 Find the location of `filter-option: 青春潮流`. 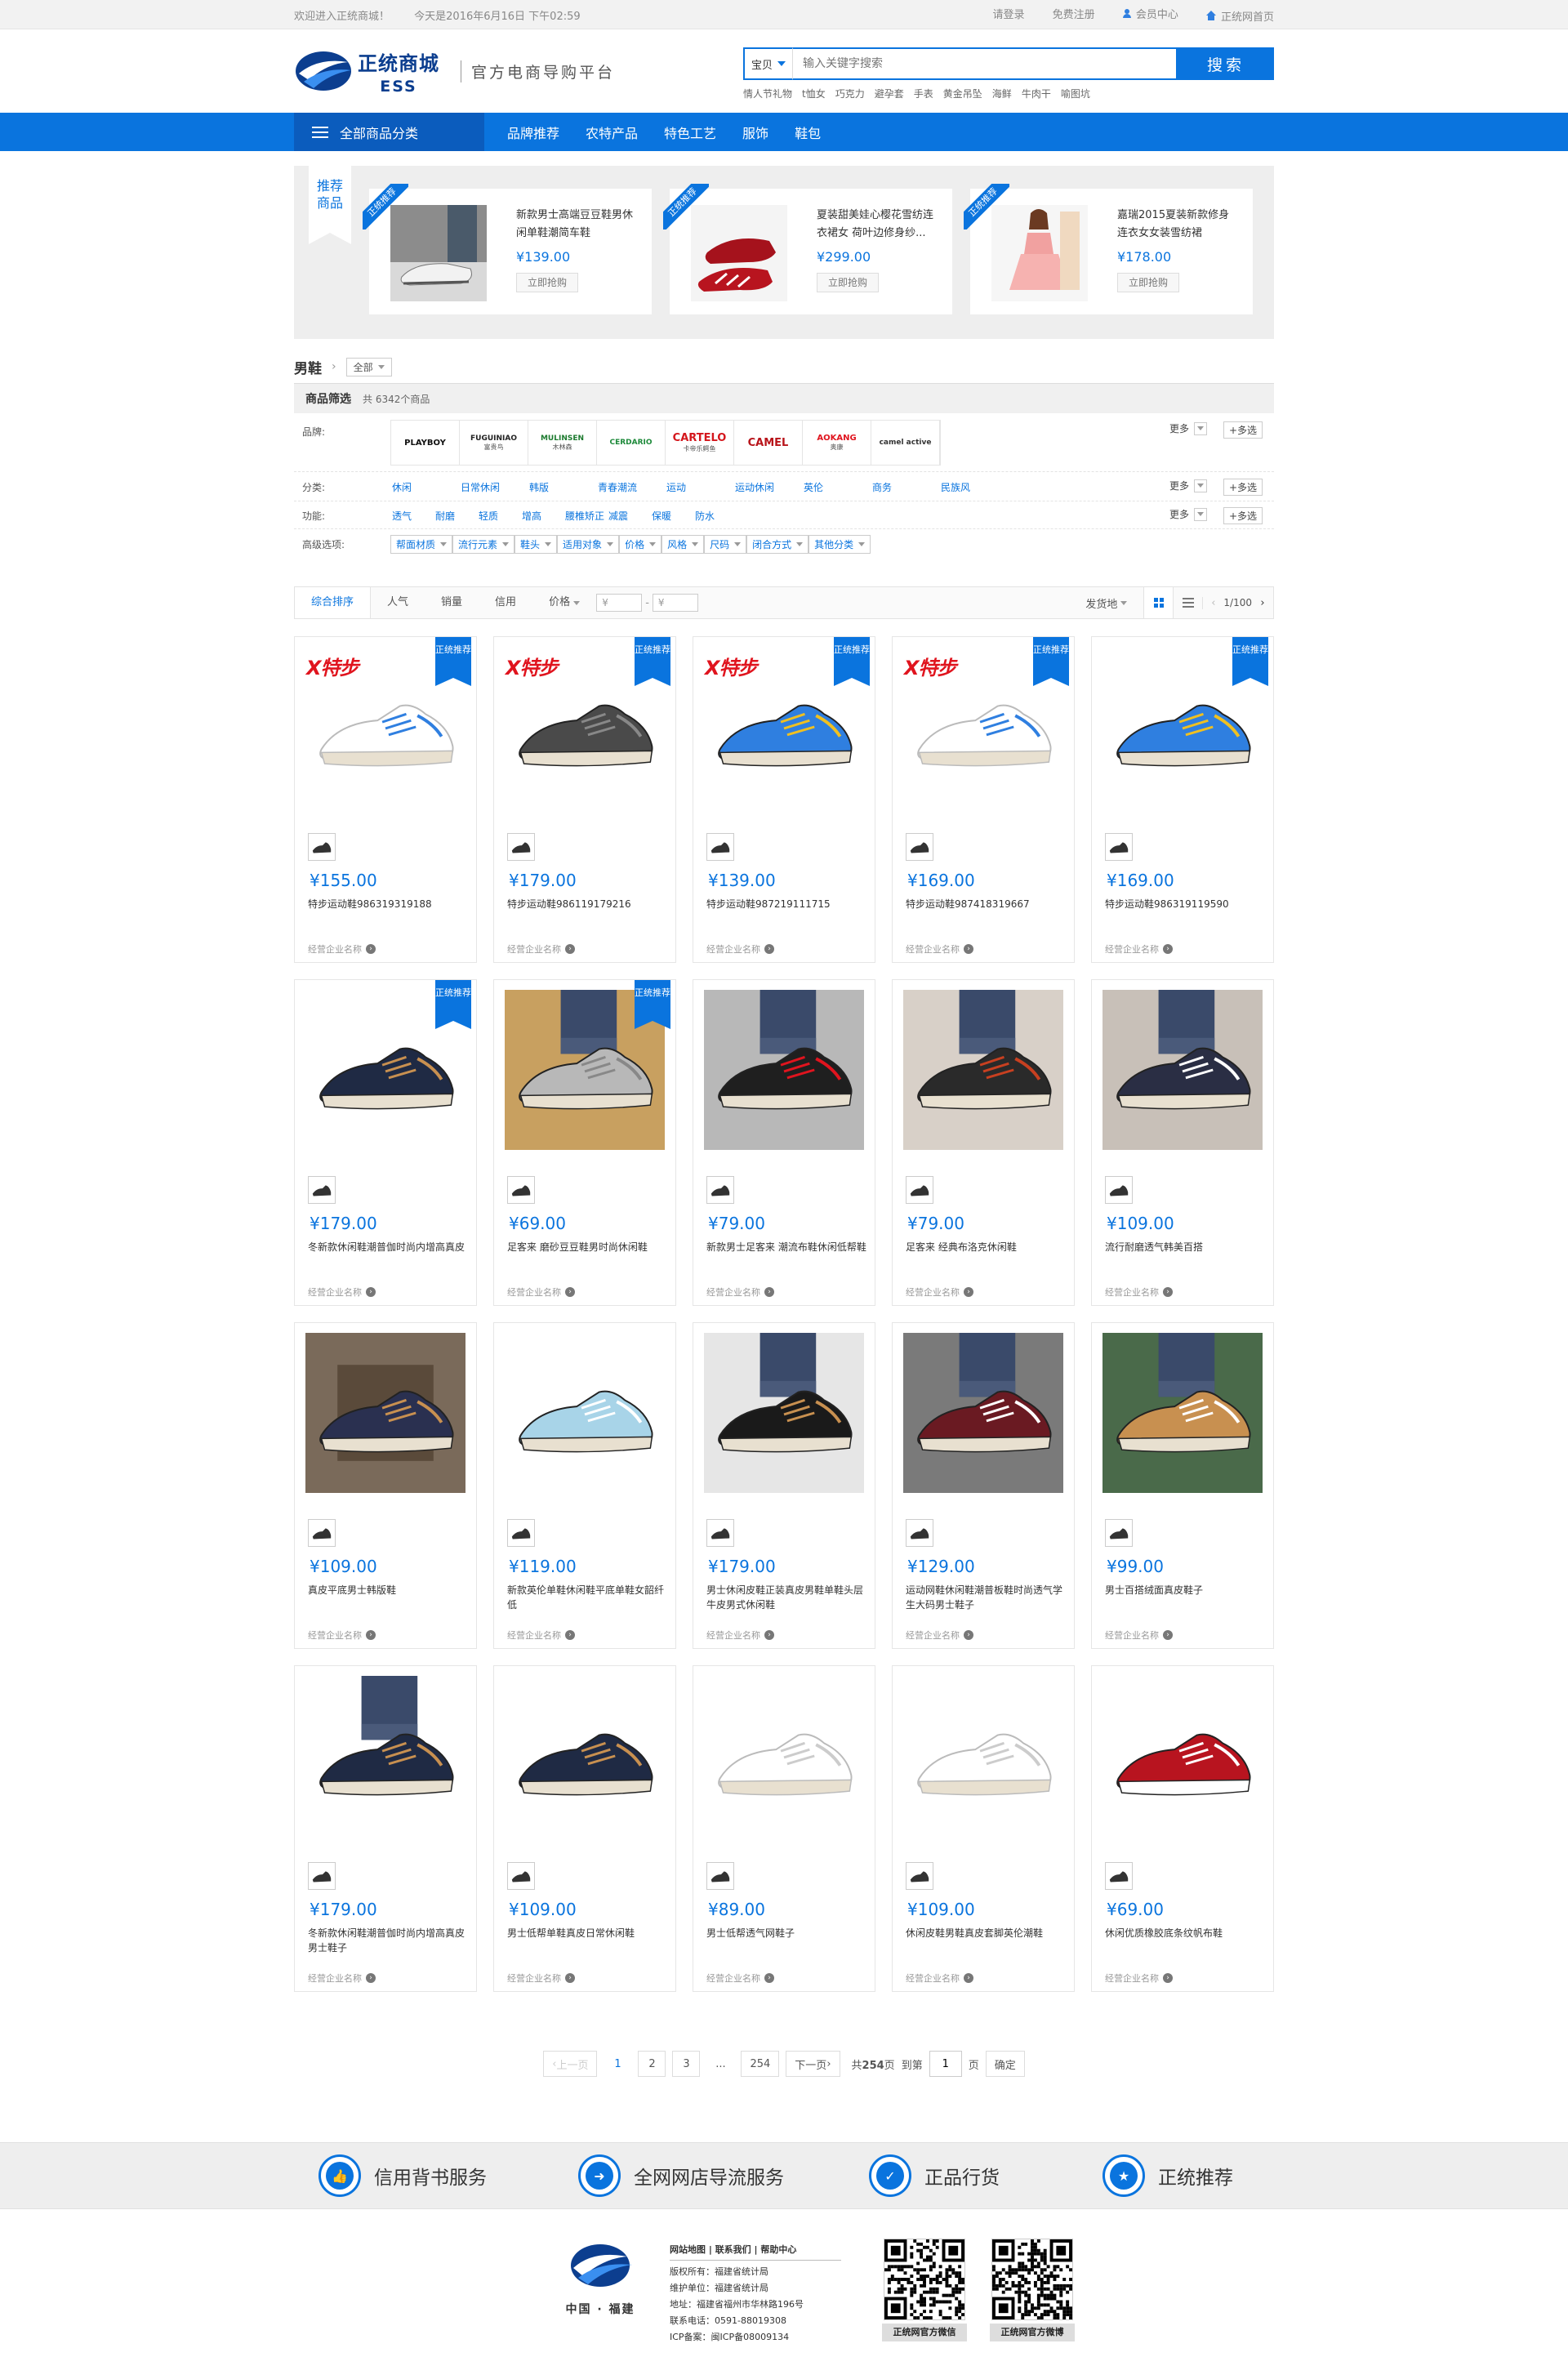

filter-option: 青春潮流 is located at coordinates (632, 487).